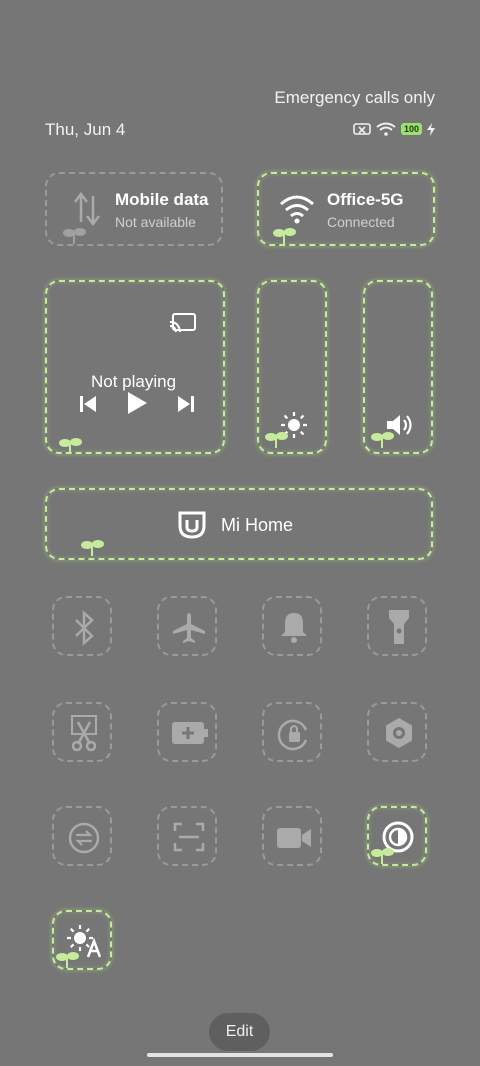 This screenshot has height=1066, width=480. I want to click on toggle-airplane, so click(187, 626).